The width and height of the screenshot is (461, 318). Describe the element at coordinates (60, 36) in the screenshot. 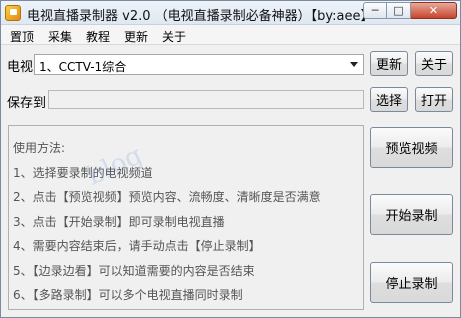

I see `menu-item-capture: 采集` at that location.